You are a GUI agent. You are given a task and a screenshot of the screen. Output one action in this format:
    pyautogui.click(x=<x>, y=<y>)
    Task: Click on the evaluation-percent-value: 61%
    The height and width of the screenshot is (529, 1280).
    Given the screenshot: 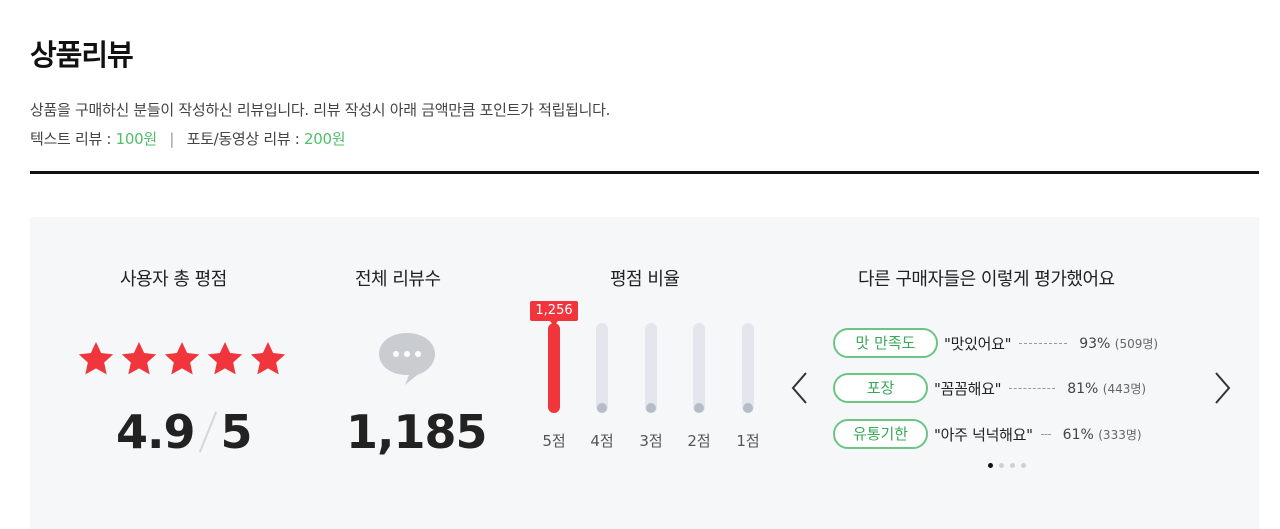 What is the action you would take?
    pyautogui.click(x=1078, y=434)
    